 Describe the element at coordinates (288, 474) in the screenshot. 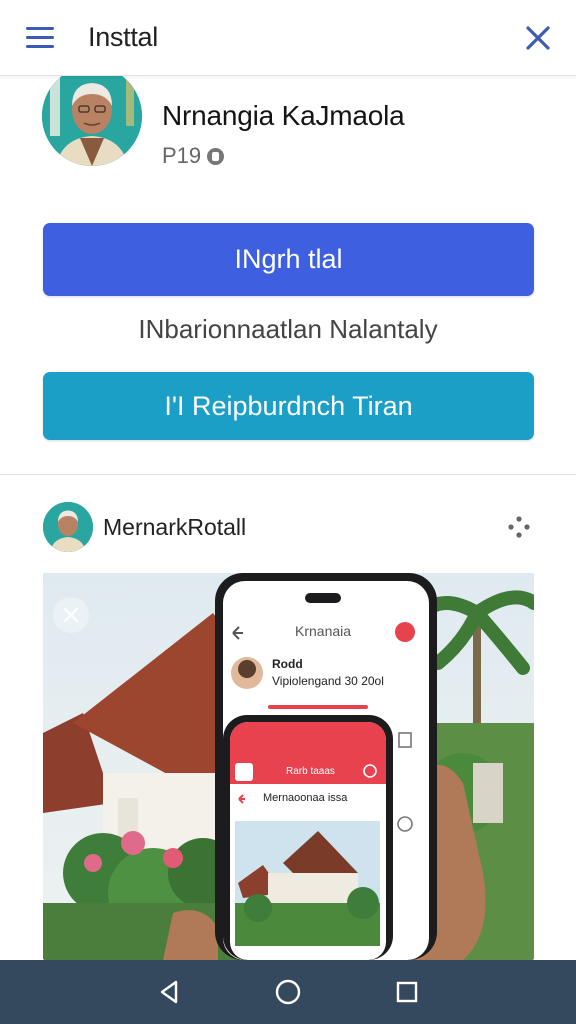

I see `section-divider` at that location.